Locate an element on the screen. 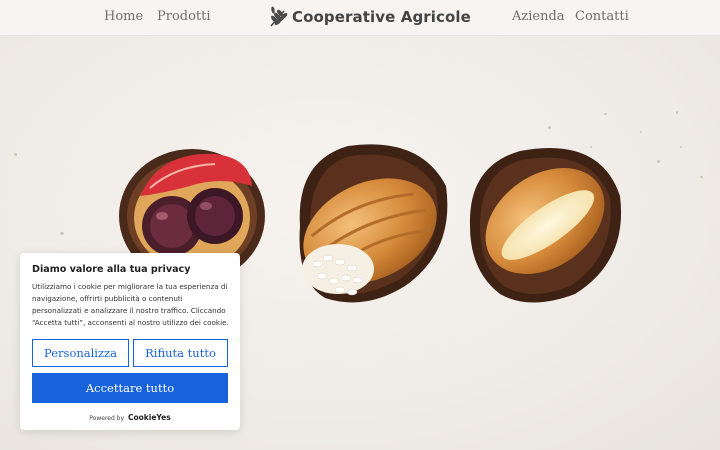 Image resolution: width=720 pixels, height=450 pixels. puff-pastry is located at coordinates (373, 223).